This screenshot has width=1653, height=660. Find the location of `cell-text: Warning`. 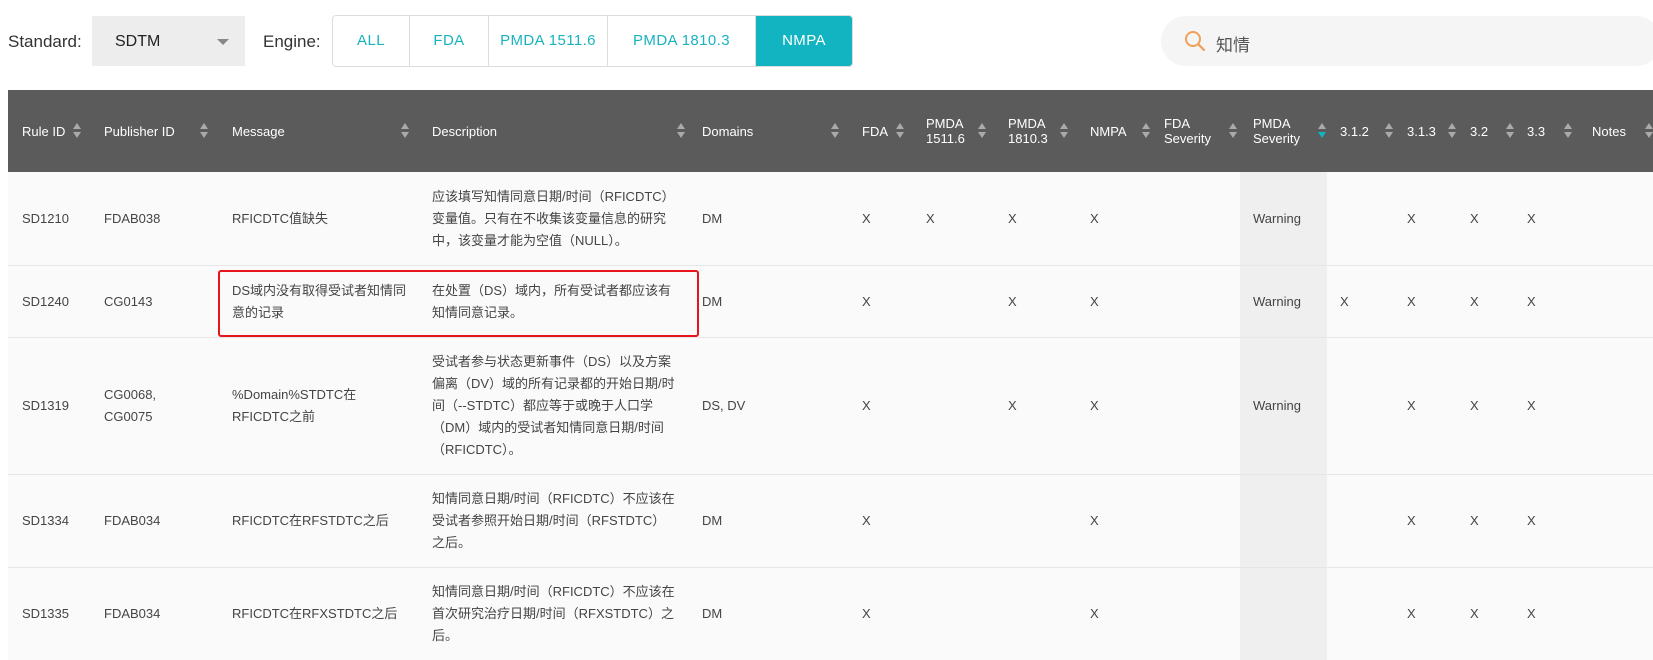

cell-text: Warning is located at coordinates (1277, 301).